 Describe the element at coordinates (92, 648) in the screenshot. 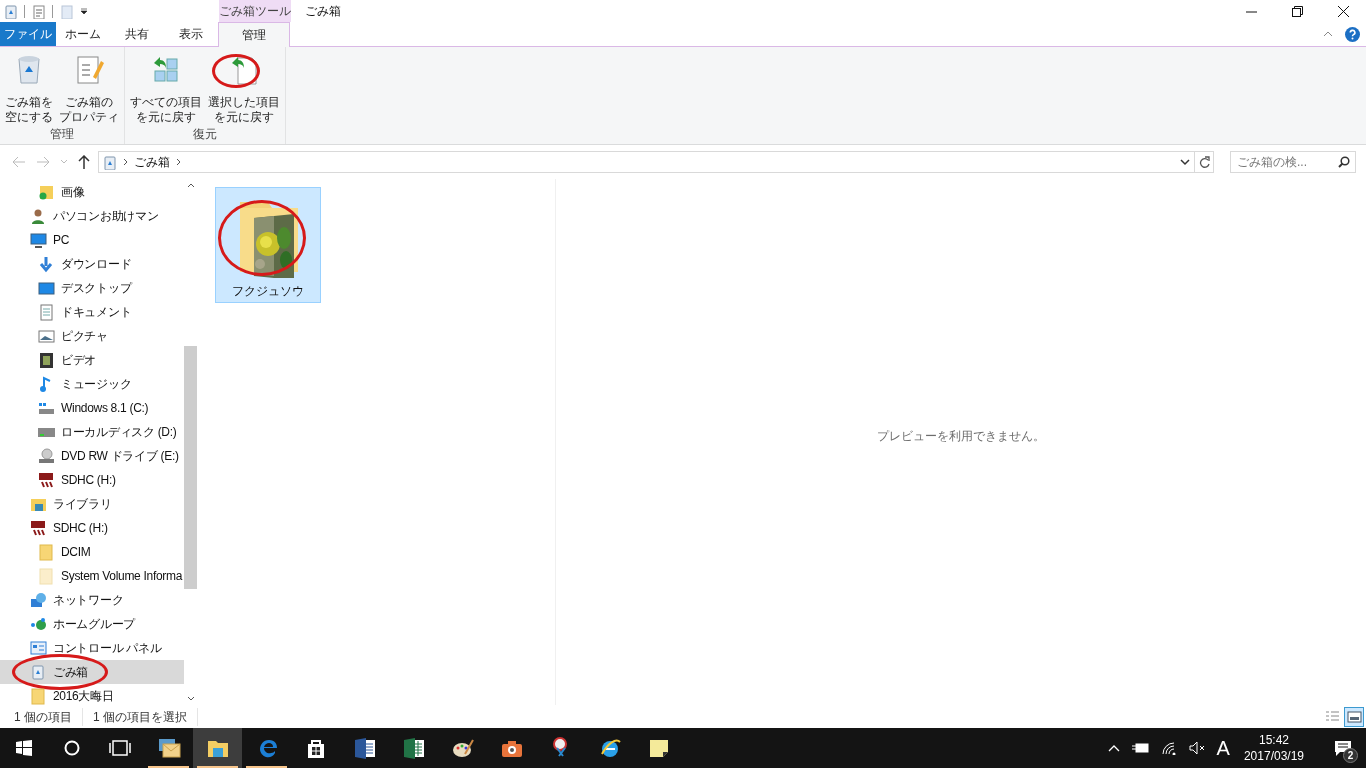

I see `nav-item: コントロール パネル` at that location.